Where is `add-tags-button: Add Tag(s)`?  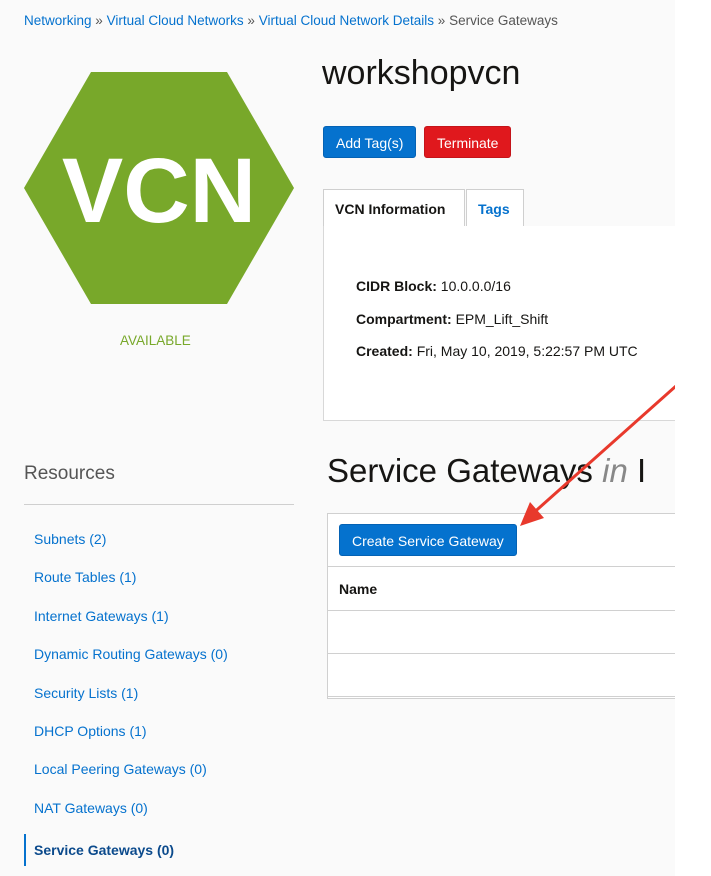 add-tags-button: Add Tag(s) is located at coordinates (370, 142).